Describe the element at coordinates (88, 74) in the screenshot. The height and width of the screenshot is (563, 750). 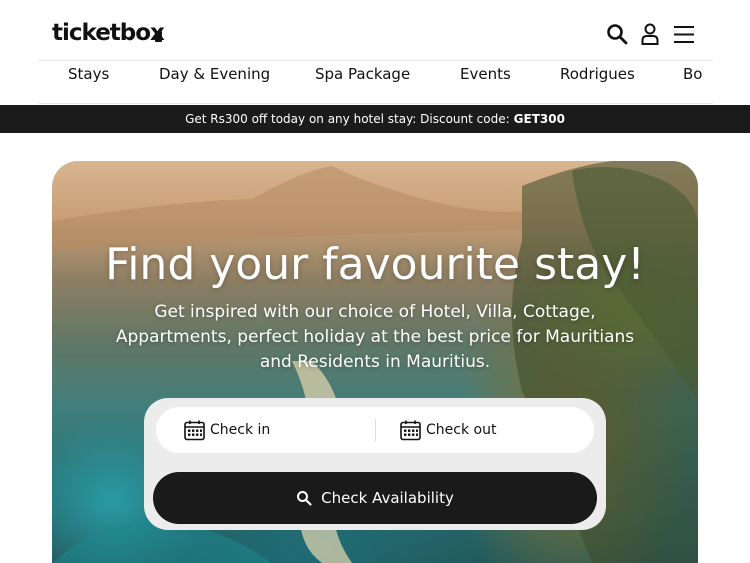
I see `nav-item-stays: Stays` at that location.